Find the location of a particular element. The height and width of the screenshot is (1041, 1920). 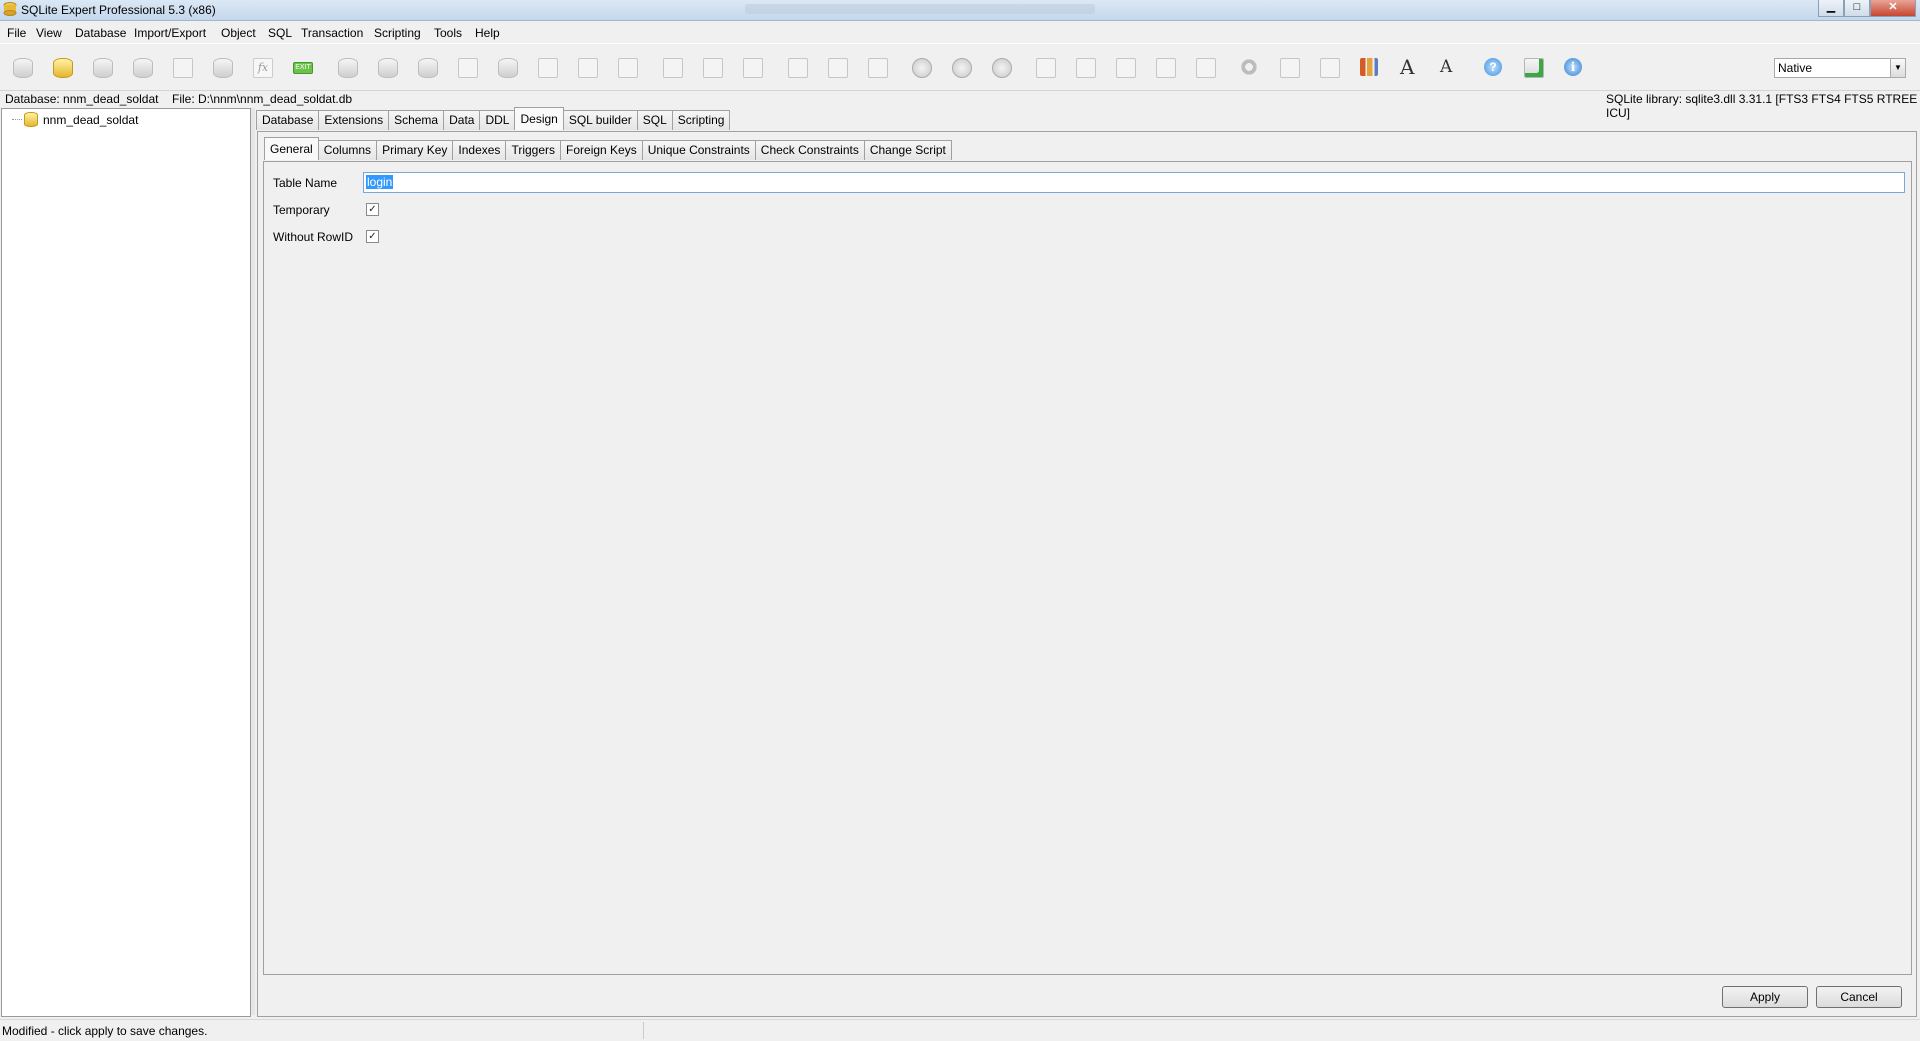

help-icon: ? is located at coordinates (1493, 67).